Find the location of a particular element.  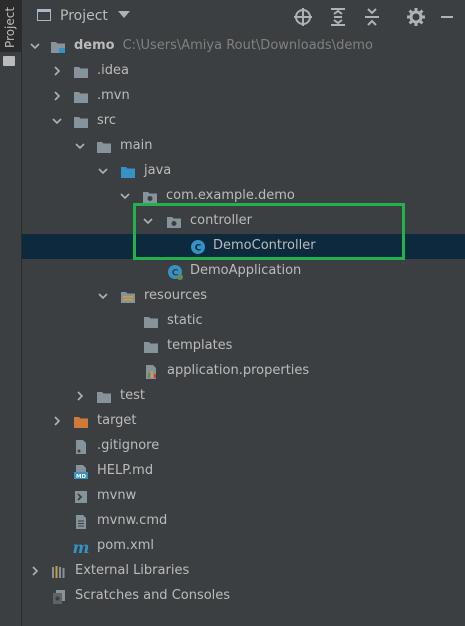

markdown-file-icon: MD is located at coordinates (81, 472).